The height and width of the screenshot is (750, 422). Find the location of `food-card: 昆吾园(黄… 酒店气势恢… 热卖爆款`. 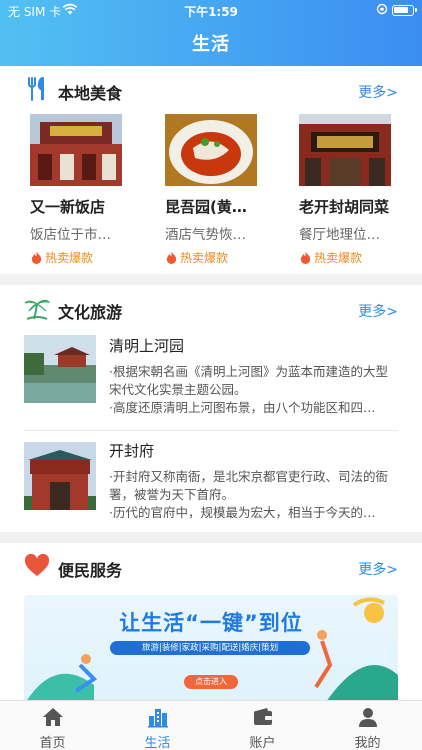

food-card: 昆吾园(黄… 酒店气势恢… 热卖爆款 is located at coordinates (217, 190).